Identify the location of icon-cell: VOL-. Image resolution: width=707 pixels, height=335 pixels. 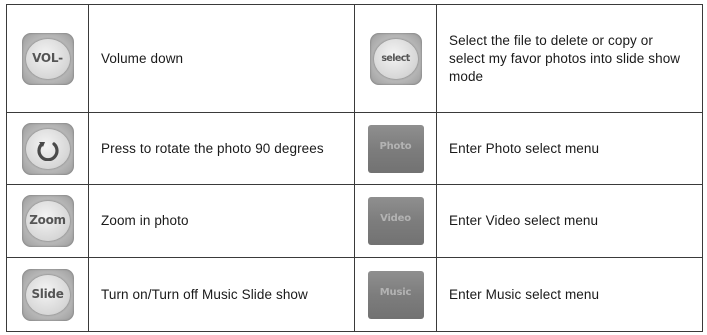
(47, 58).